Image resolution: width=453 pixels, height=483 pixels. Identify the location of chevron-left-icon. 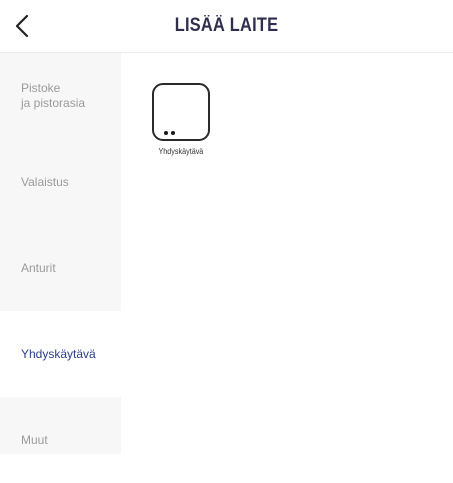
(22, 26).